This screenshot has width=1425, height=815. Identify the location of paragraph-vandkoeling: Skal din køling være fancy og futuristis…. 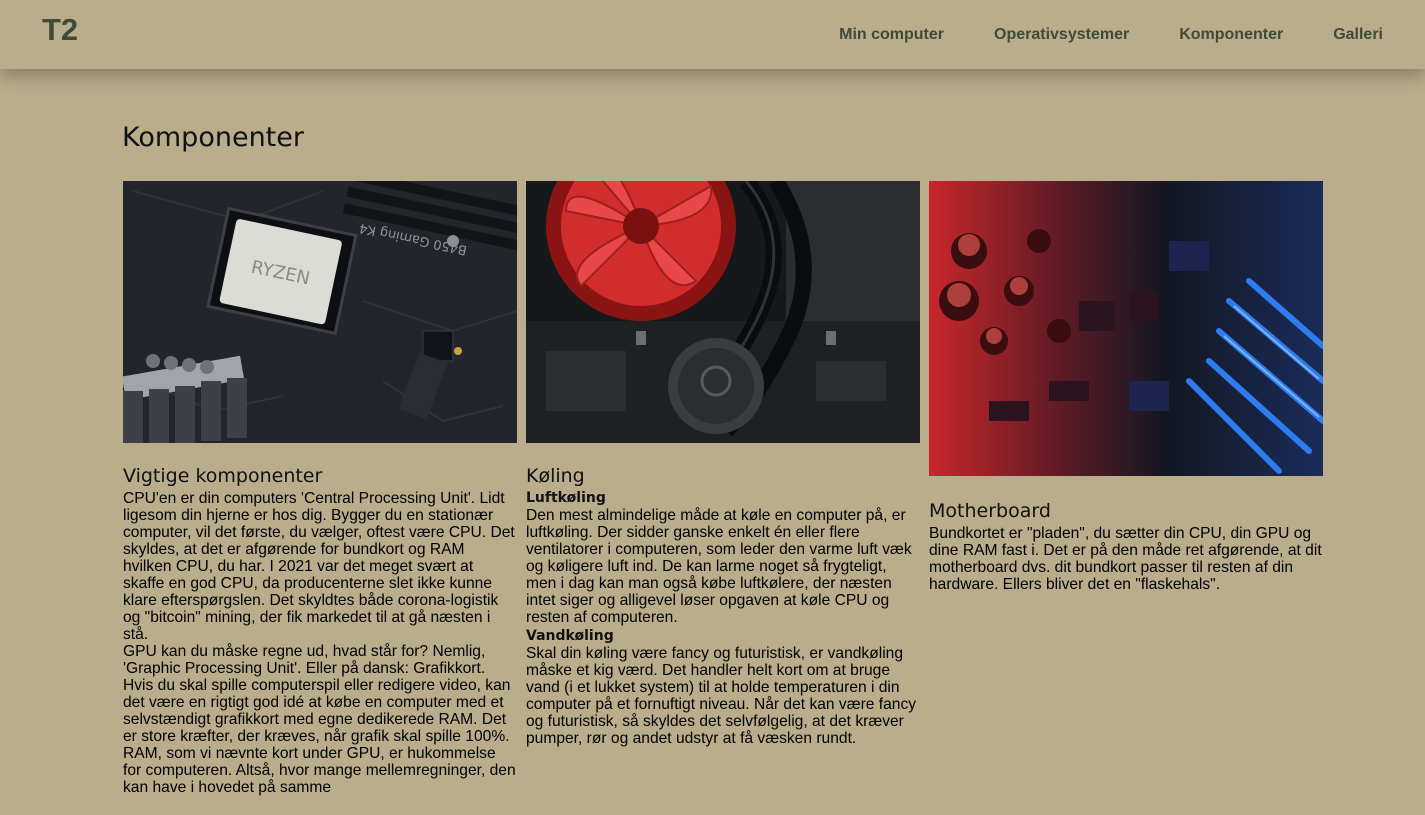
(721, 696).